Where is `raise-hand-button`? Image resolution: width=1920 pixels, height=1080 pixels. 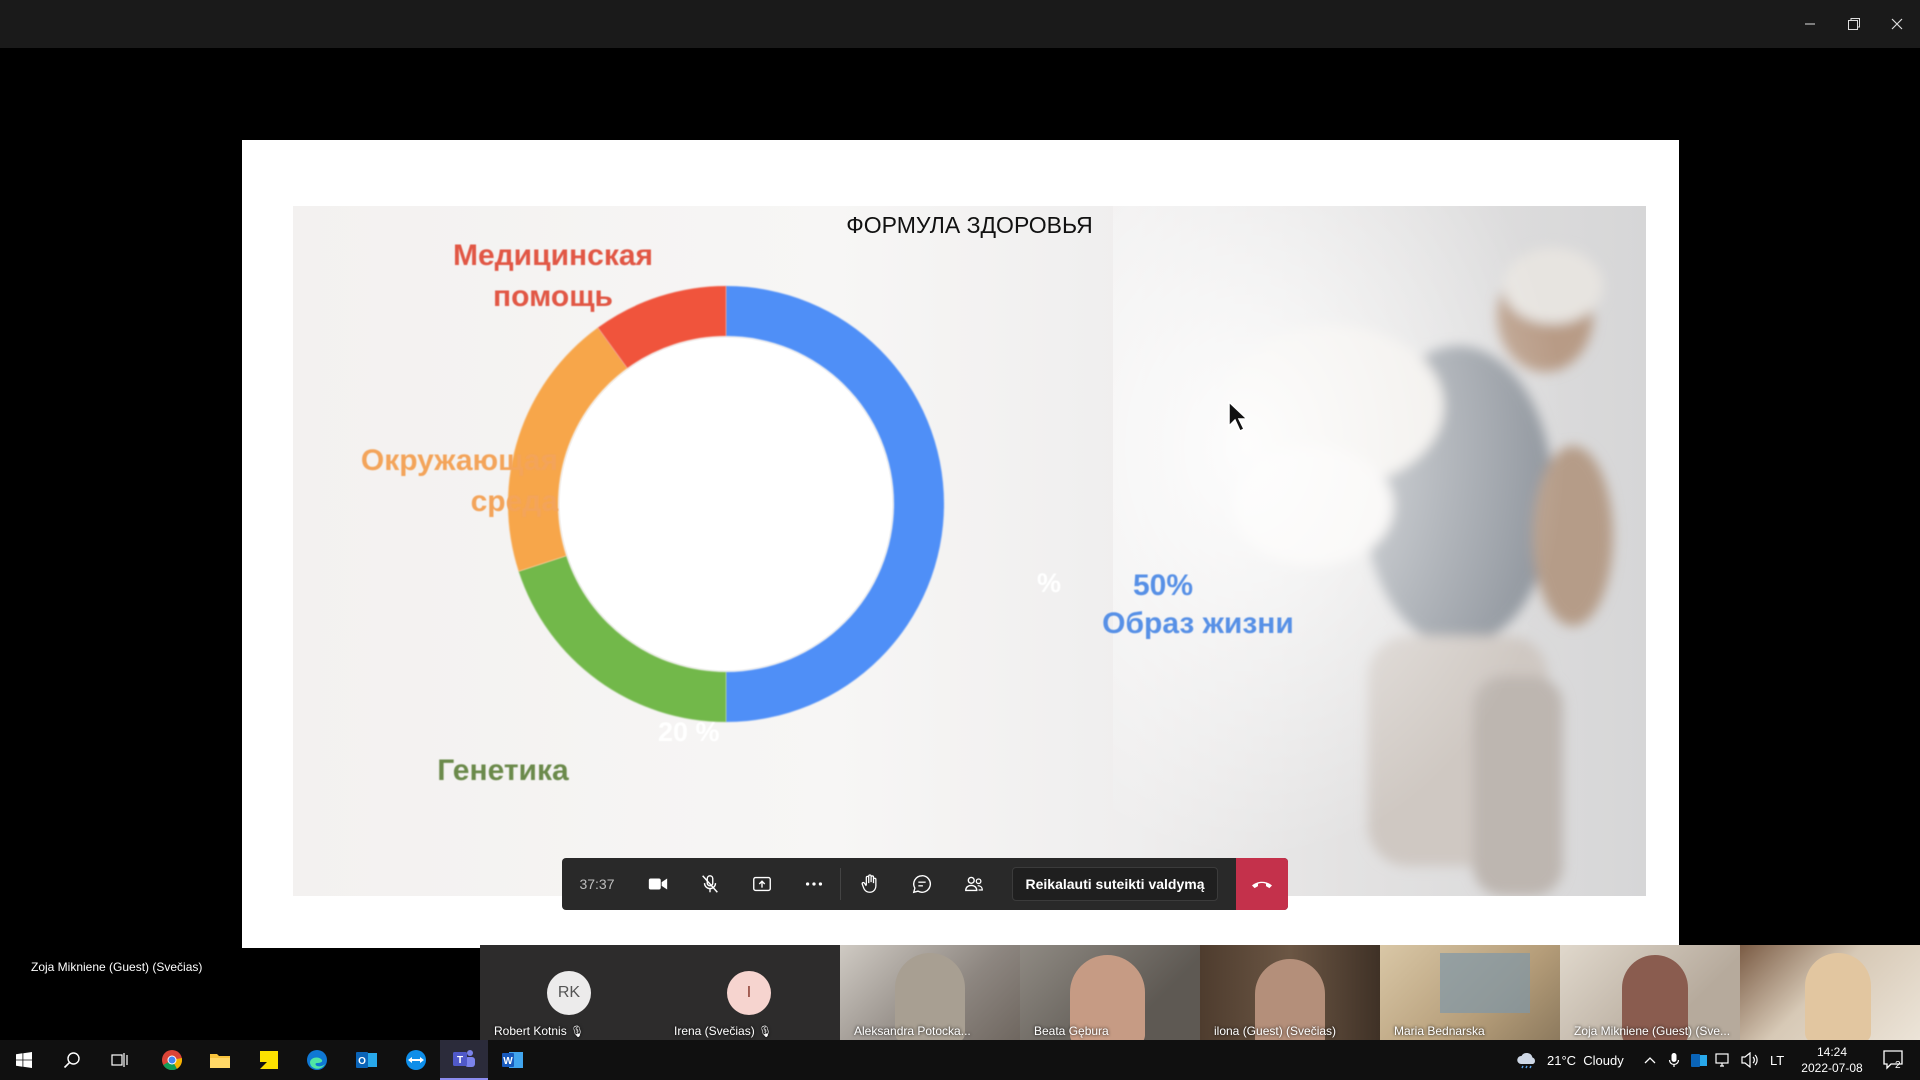
raise-hand-button is located at coordinates (870, 884).